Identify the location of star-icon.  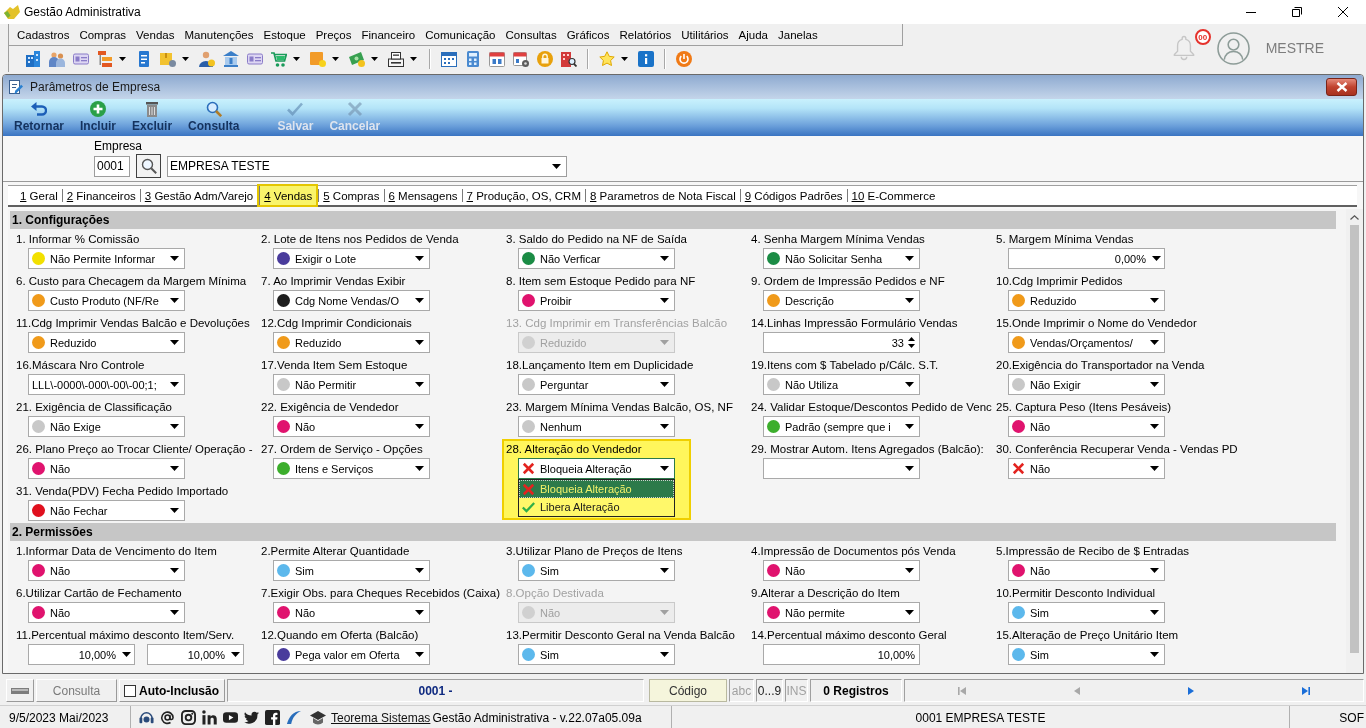
(607, 59).